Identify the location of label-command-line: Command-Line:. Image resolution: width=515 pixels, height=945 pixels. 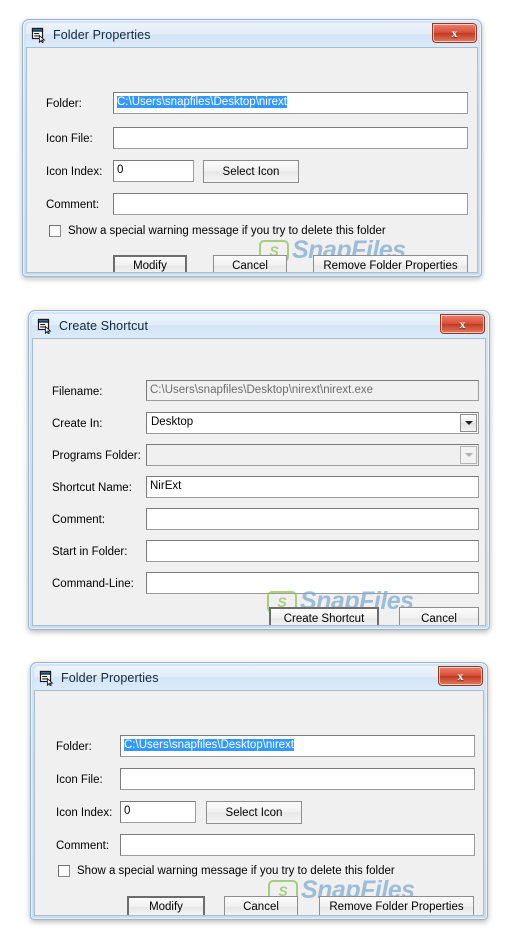
(93, 584).